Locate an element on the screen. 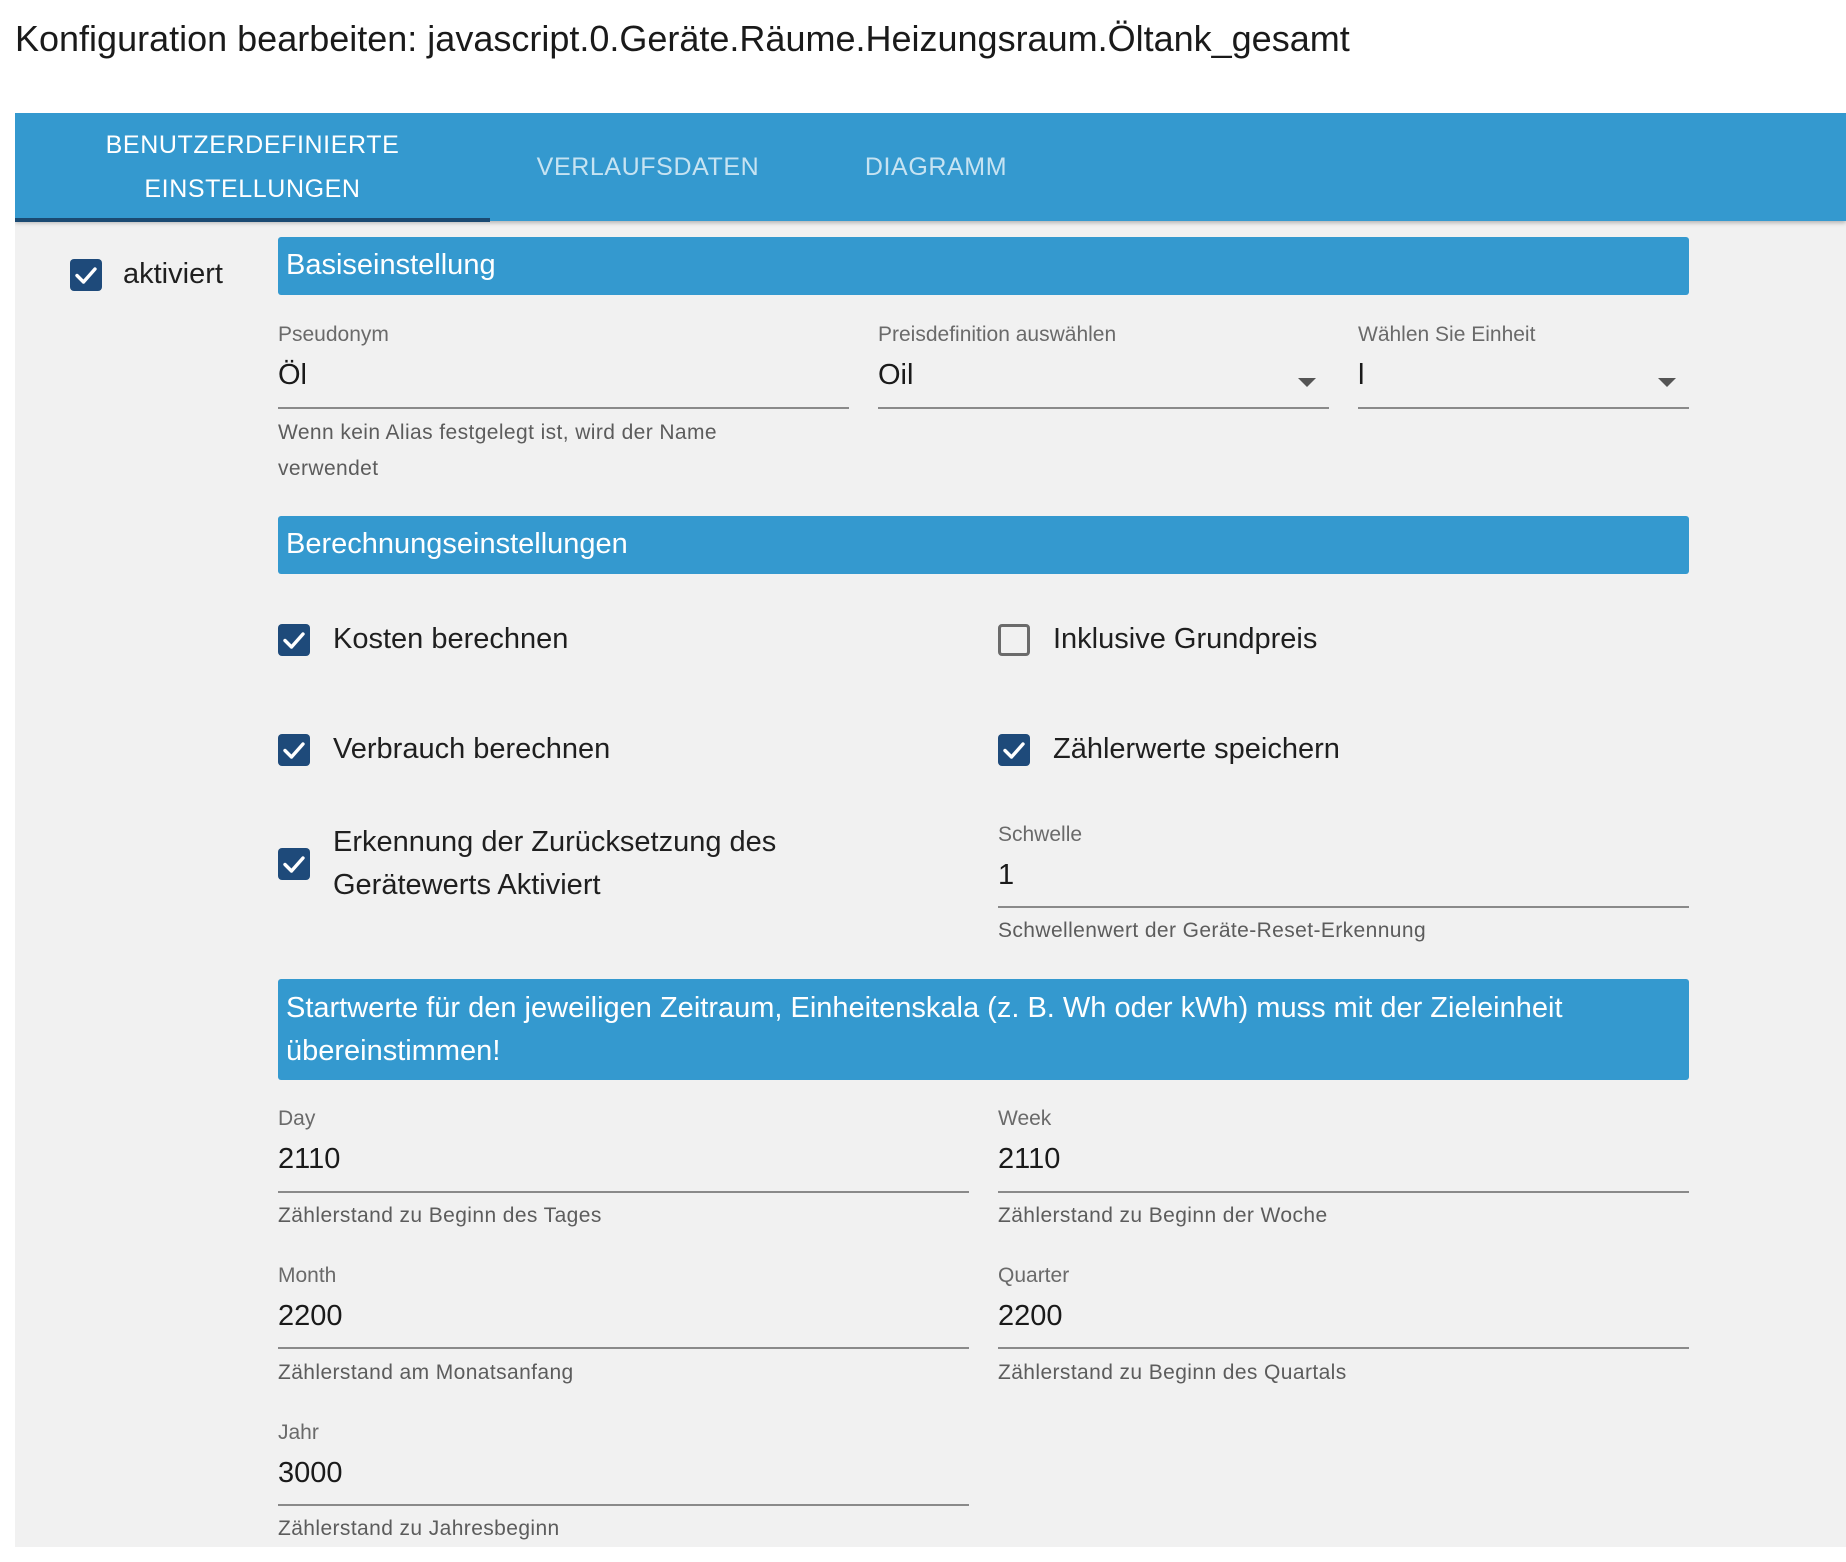  calculate-consumption-checkbox is located at coordinates (294, 750).